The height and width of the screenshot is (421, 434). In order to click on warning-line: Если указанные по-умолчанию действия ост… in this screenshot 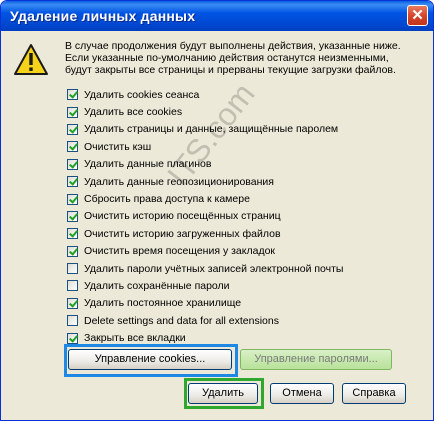, I will do `click(227, 58)`.